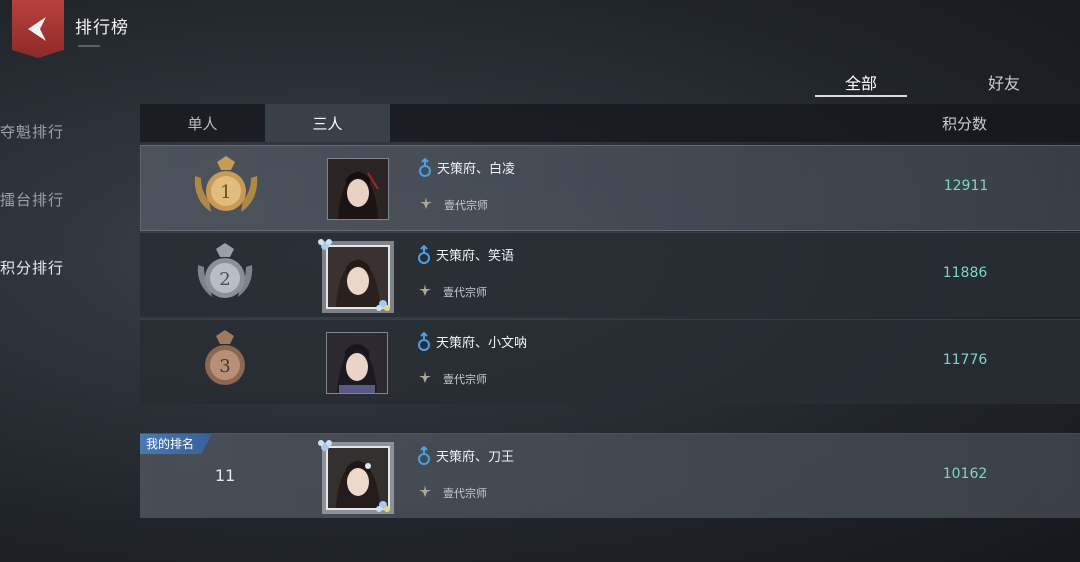 The image size is (1080, 562). I want to click on rank-number: 2, so click(224, 279).